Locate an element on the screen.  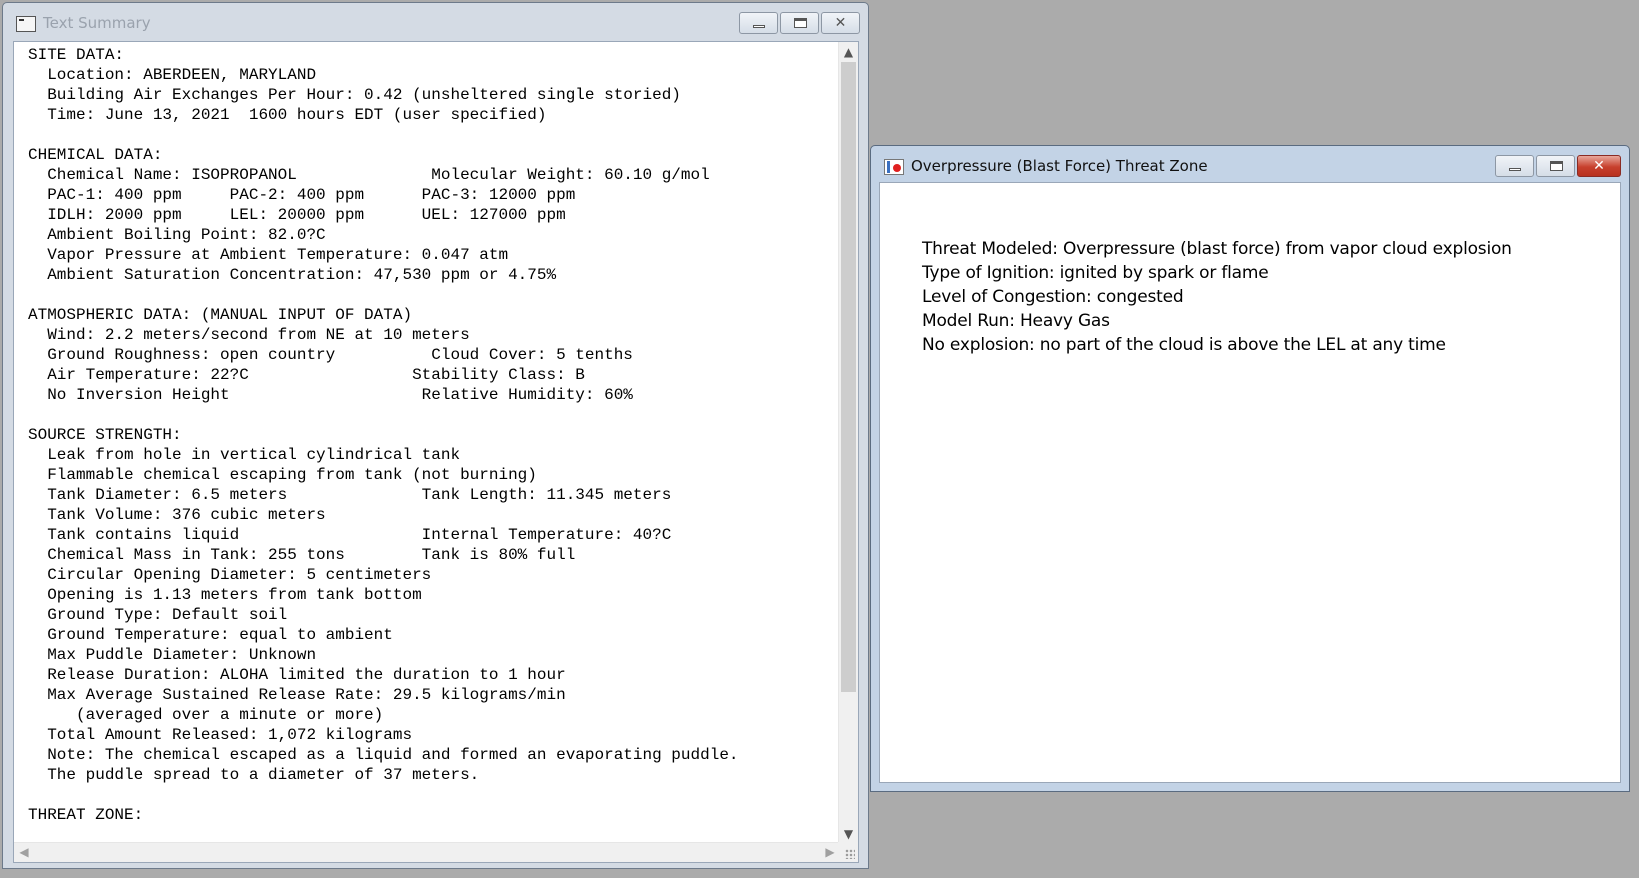
threat-zone-titlebar: Overpressure (Blast Force) Threat Zone ✕ is located at coordinates (1250, 165).